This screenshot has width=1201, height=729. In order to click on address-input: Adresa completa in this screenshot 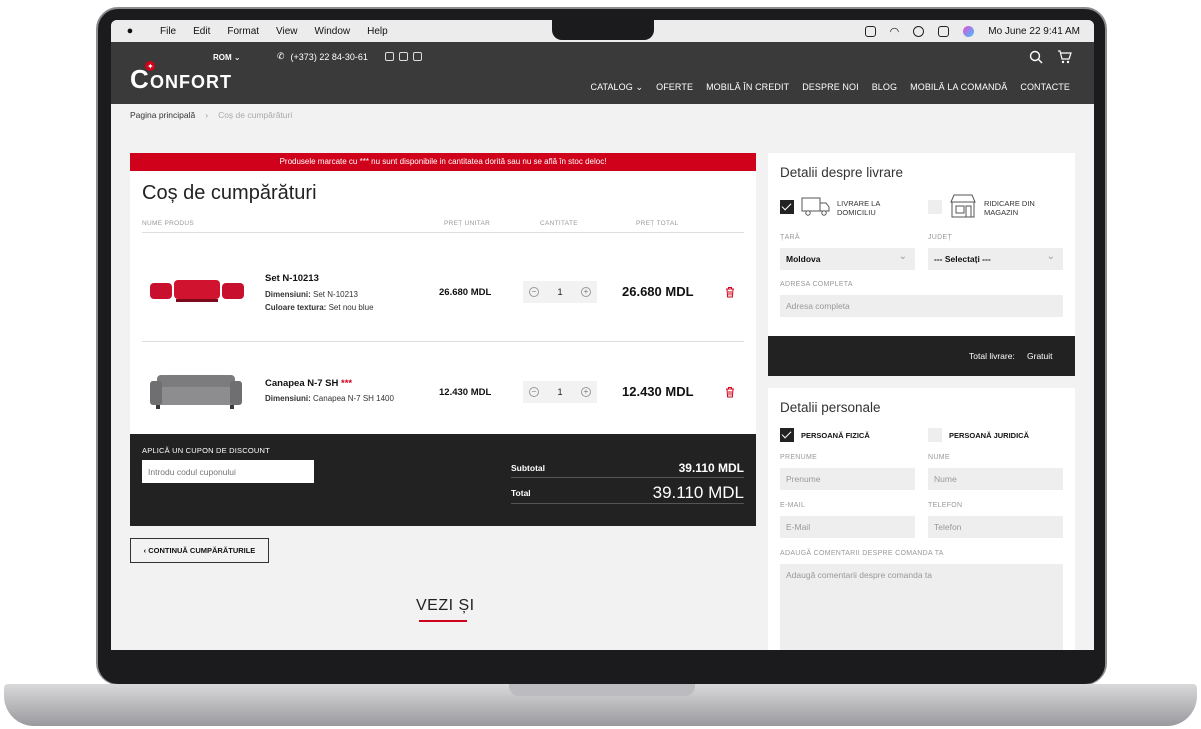, I will do `click(921, 306)`.